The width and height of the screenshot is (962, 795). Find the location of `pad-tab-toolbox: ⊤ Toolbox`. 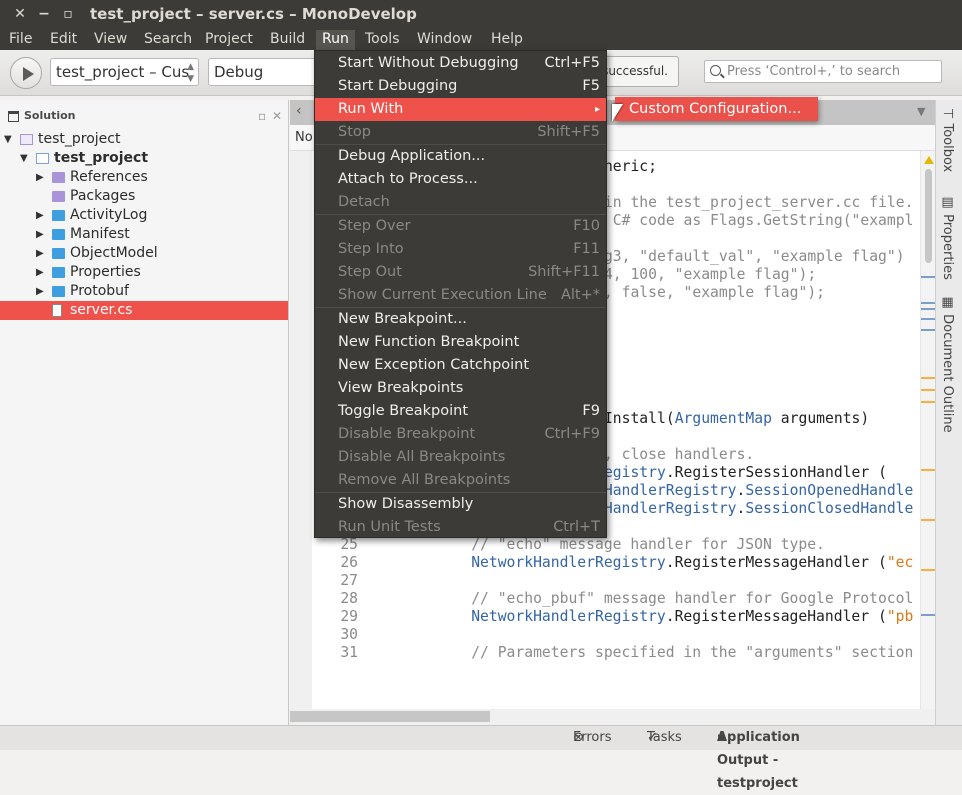

pad-tab-toolbox: ⊤ Toolbox is located at coordinates (947, 140).